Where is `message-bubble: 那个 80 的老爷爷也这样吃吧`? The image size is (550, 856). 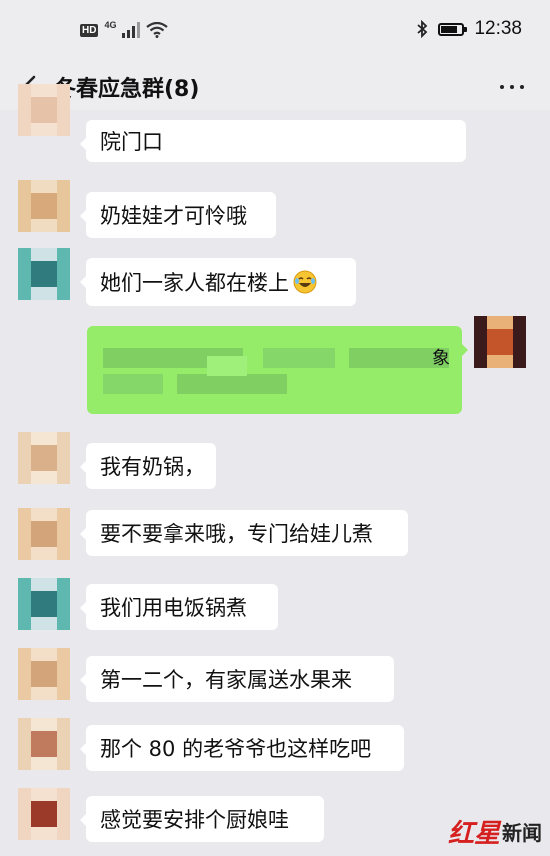
message-bubble: 那个 80 的老爷爷也这样吃吧 is located at coordinates (242, 748).